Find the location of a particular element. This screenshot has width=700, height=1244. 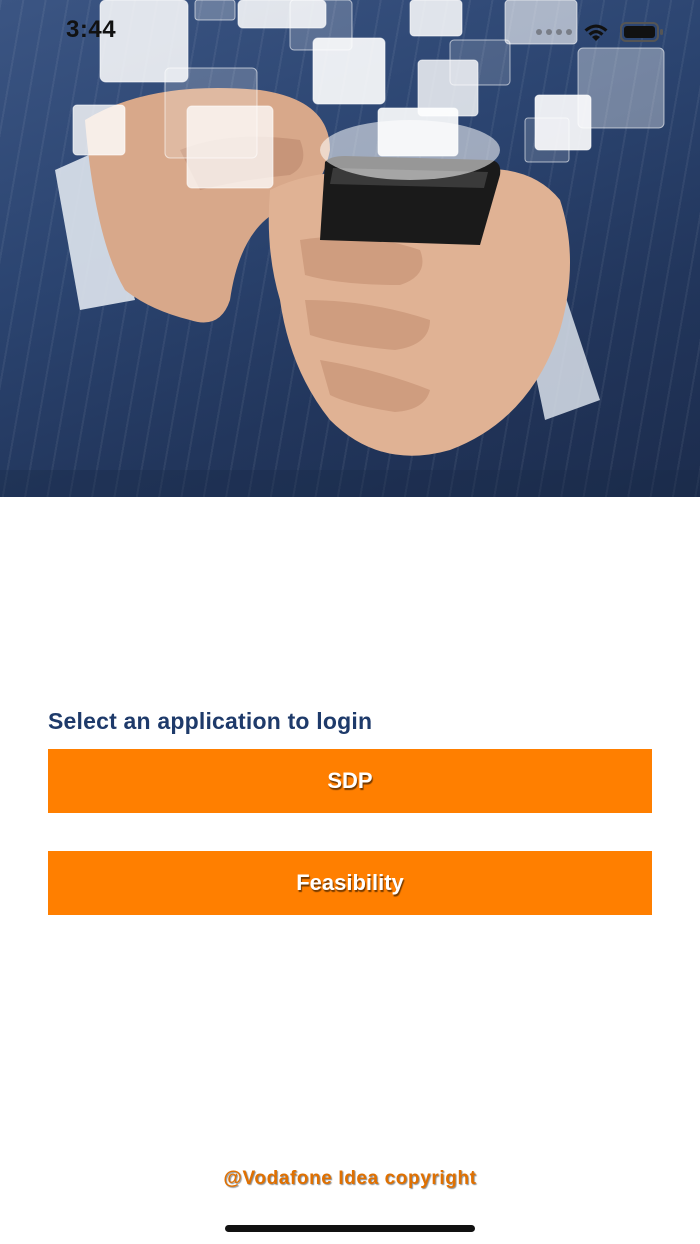

feasibility-button-label: Feasibility is located at coordinates (350, 882).